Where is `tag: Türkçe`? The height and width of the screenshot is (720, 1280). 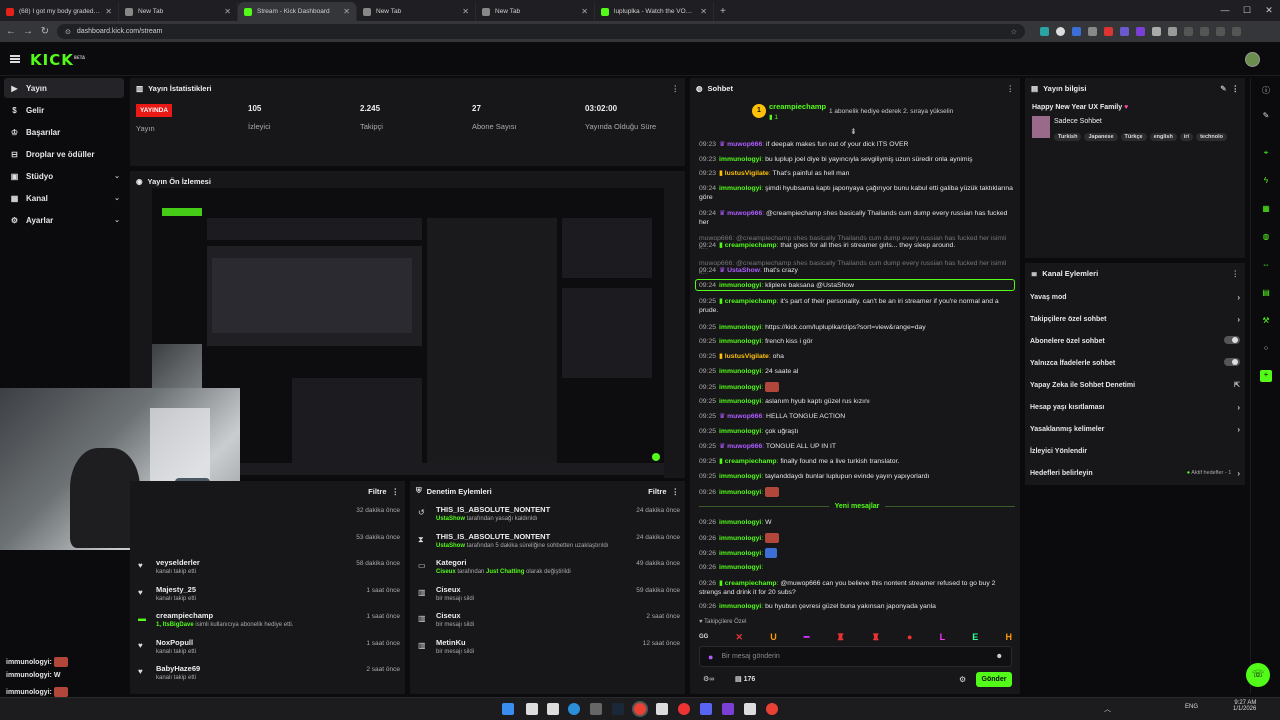
tag: Türkçe is located at coordinates (1133, 137).